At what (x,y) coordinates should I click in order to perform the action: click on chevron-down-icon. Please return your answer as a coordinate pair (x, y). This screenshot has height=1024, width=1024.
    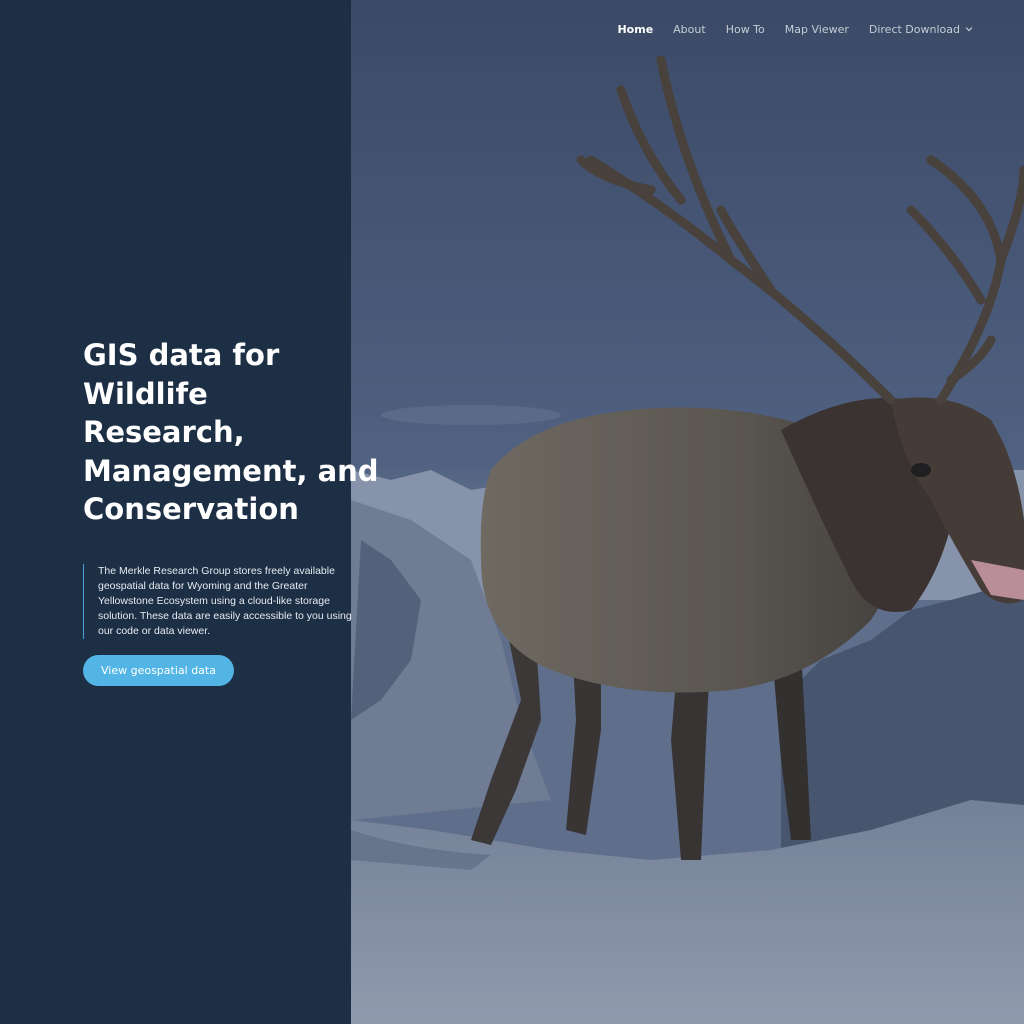
    Looking at the image, I should click on (969, 29).